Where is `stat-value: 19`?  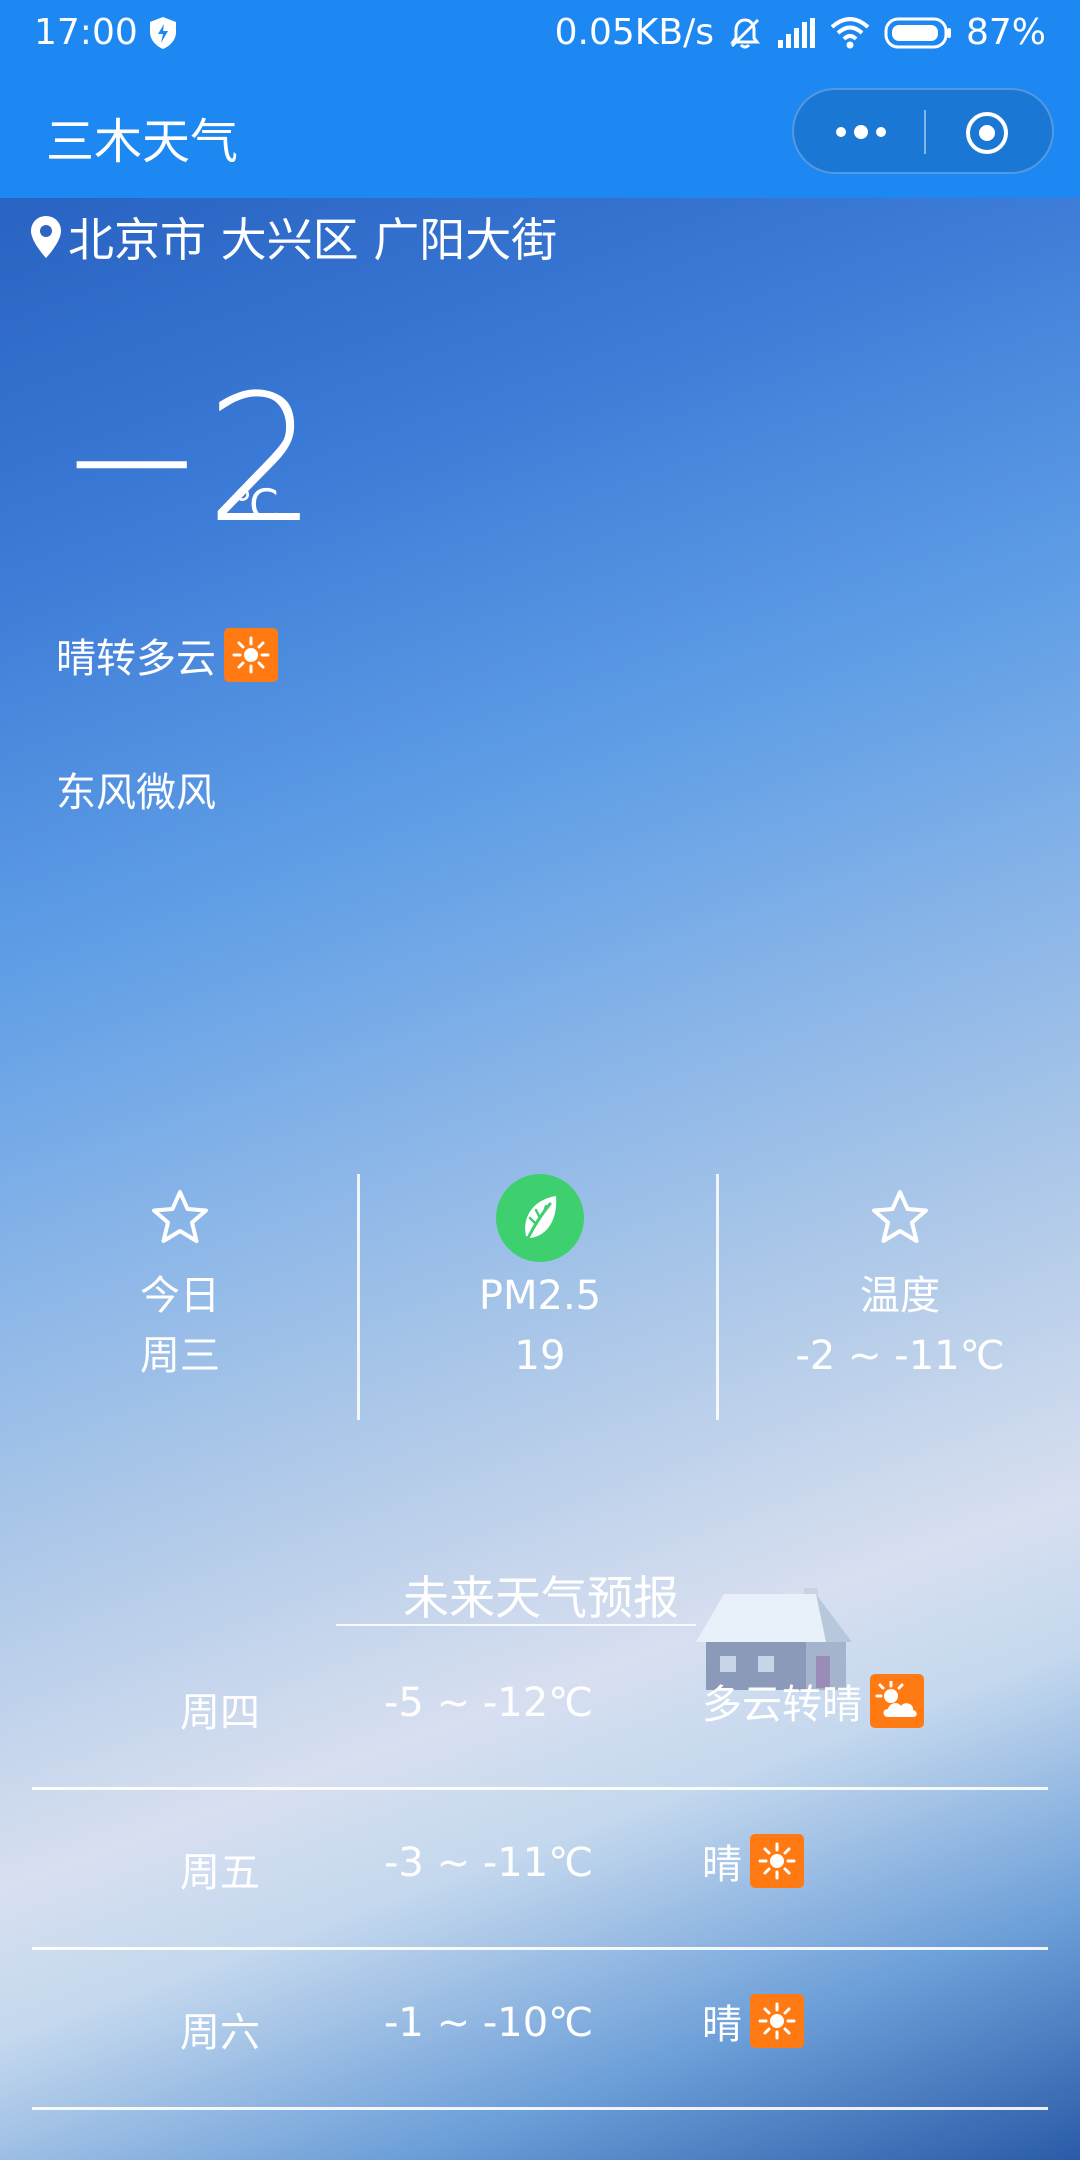 stat-value: 19 is located at coordinates (540, 1356).